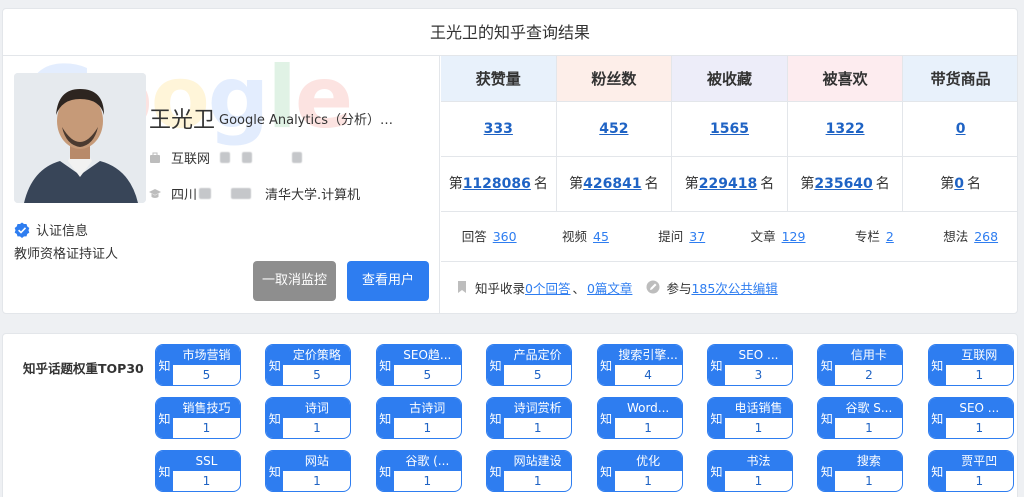 The width and height of the screenshot is (1024, 497). Describe the element at coordinates (198, 365) in the screenshot. I see `topic-tag: 知市场营销 5` at that location.